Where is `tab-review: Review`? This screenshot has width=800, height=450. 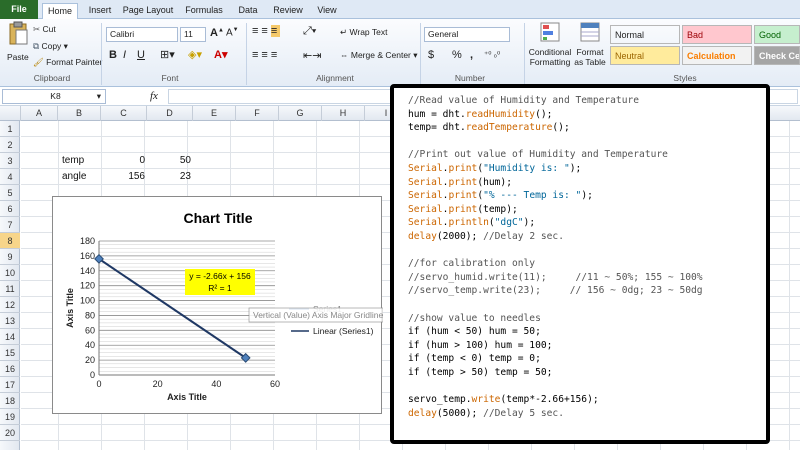 tab-review: Review is located at coordinates (288, 11).